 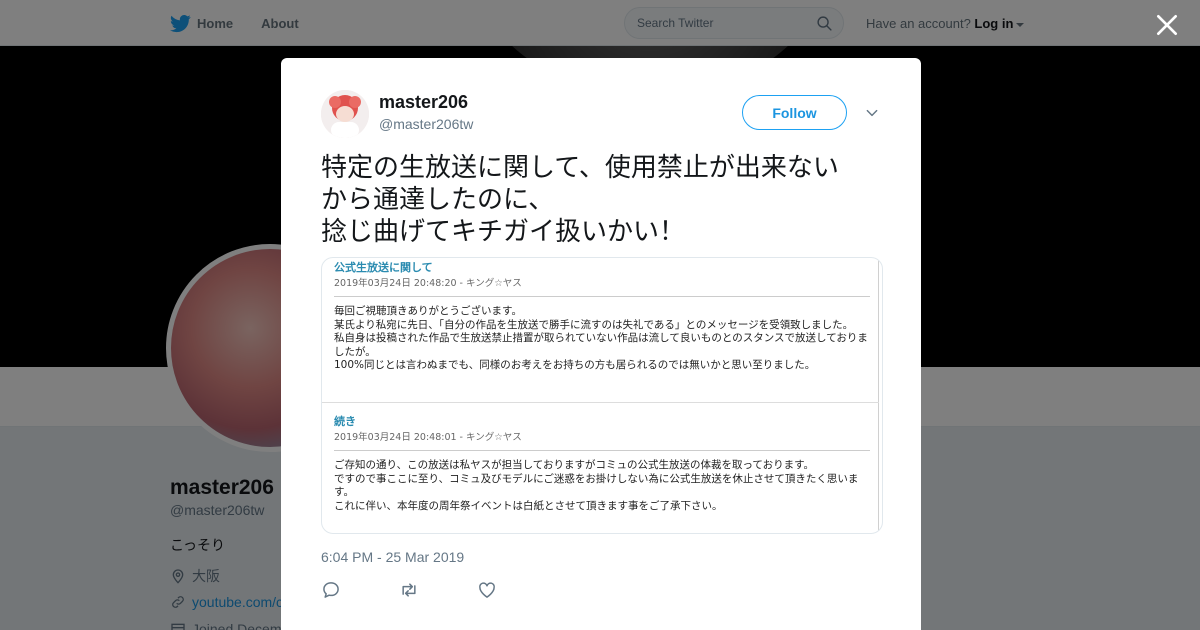 What do you see at coordinates (428, 437) in the screenshot?
I see `blog-post-meta: 2019年03月24日 20:48:01 - キング☆ヤス` at bounding box center [428, 437].